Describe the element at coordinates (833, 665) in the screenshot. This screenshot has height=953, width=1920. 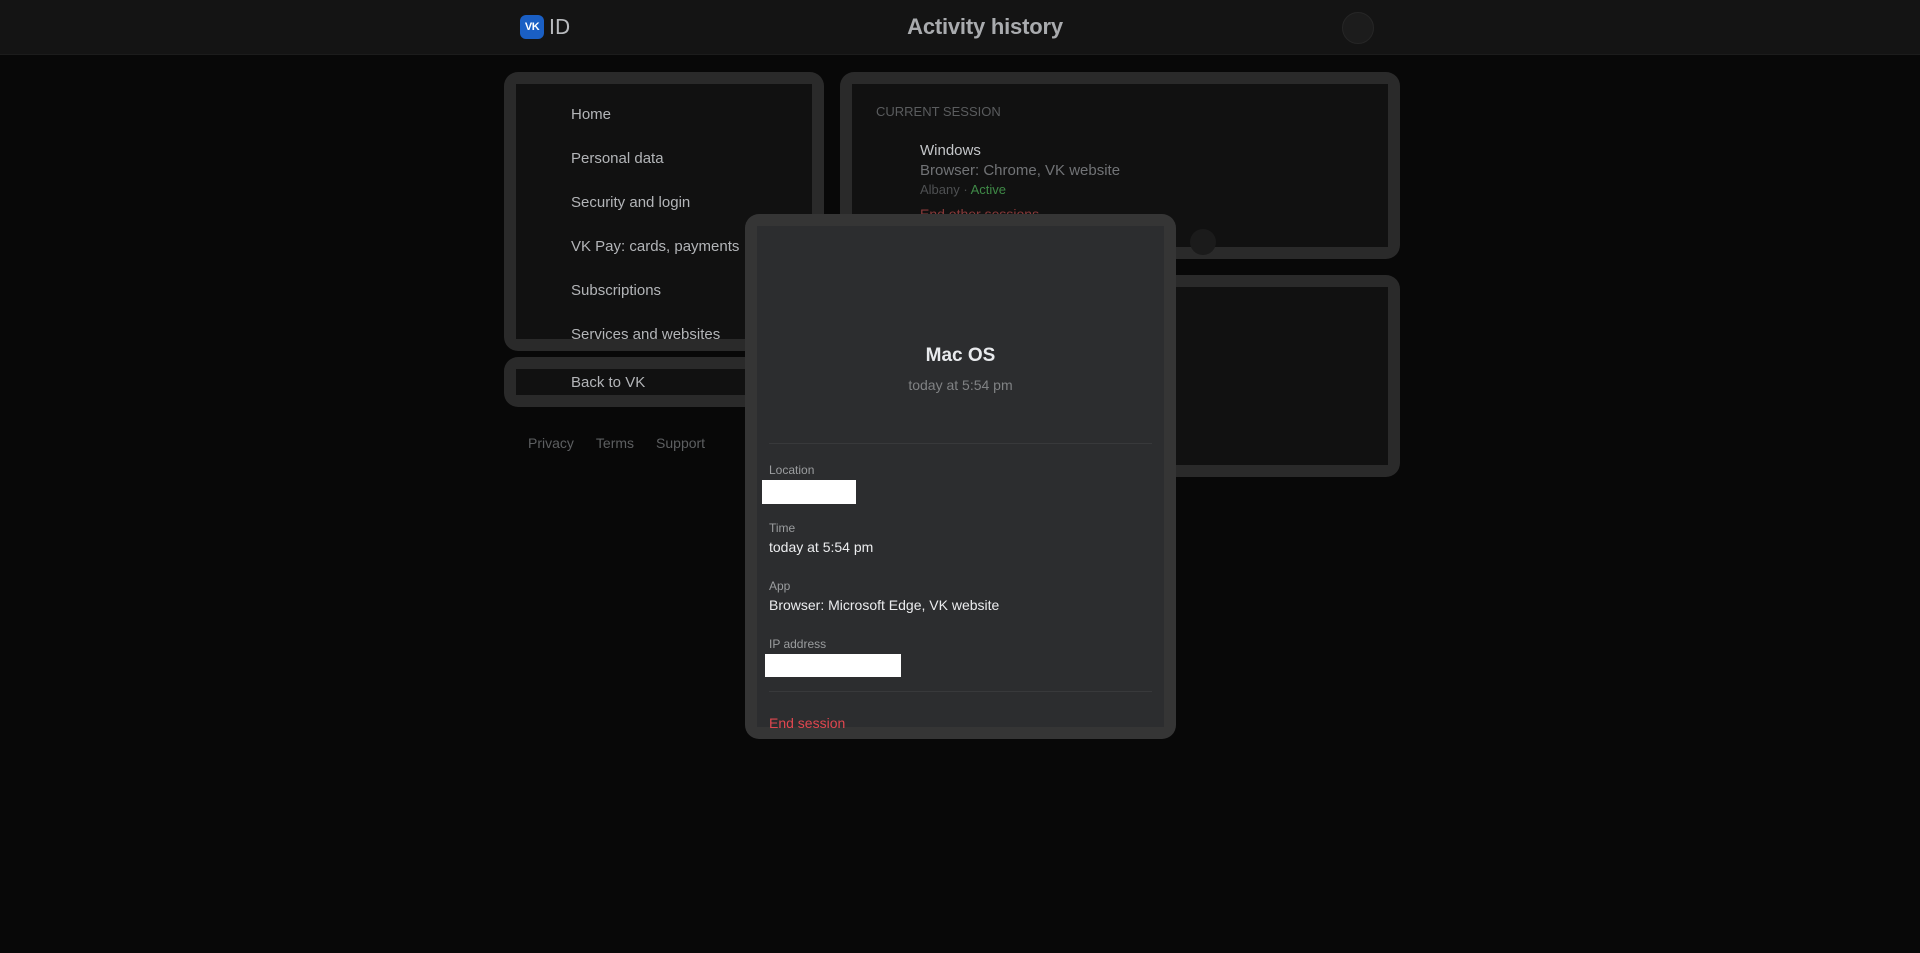
I see `ip-address-redacted` at that location.